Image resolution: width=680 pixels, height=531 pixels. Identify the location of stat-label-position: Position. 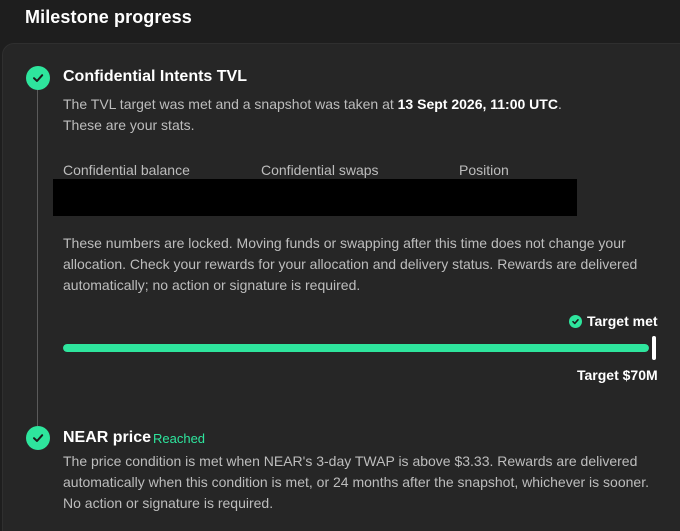
(484, 170).